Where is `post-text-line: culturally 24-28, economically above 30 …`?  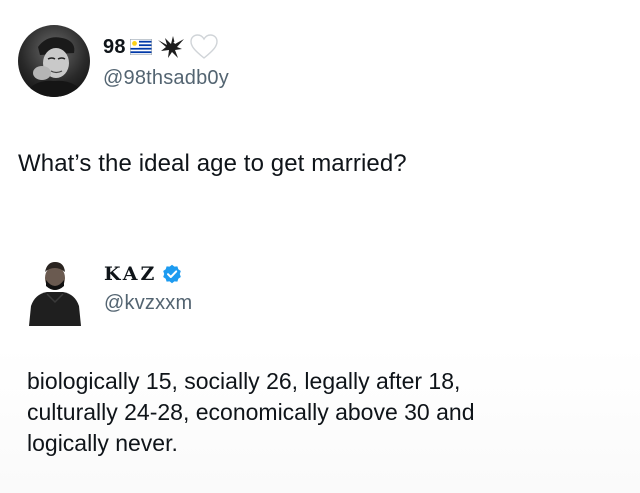 post-text-line: culturally 24-28, economically above 30 … is located at coordinates (251, 412).